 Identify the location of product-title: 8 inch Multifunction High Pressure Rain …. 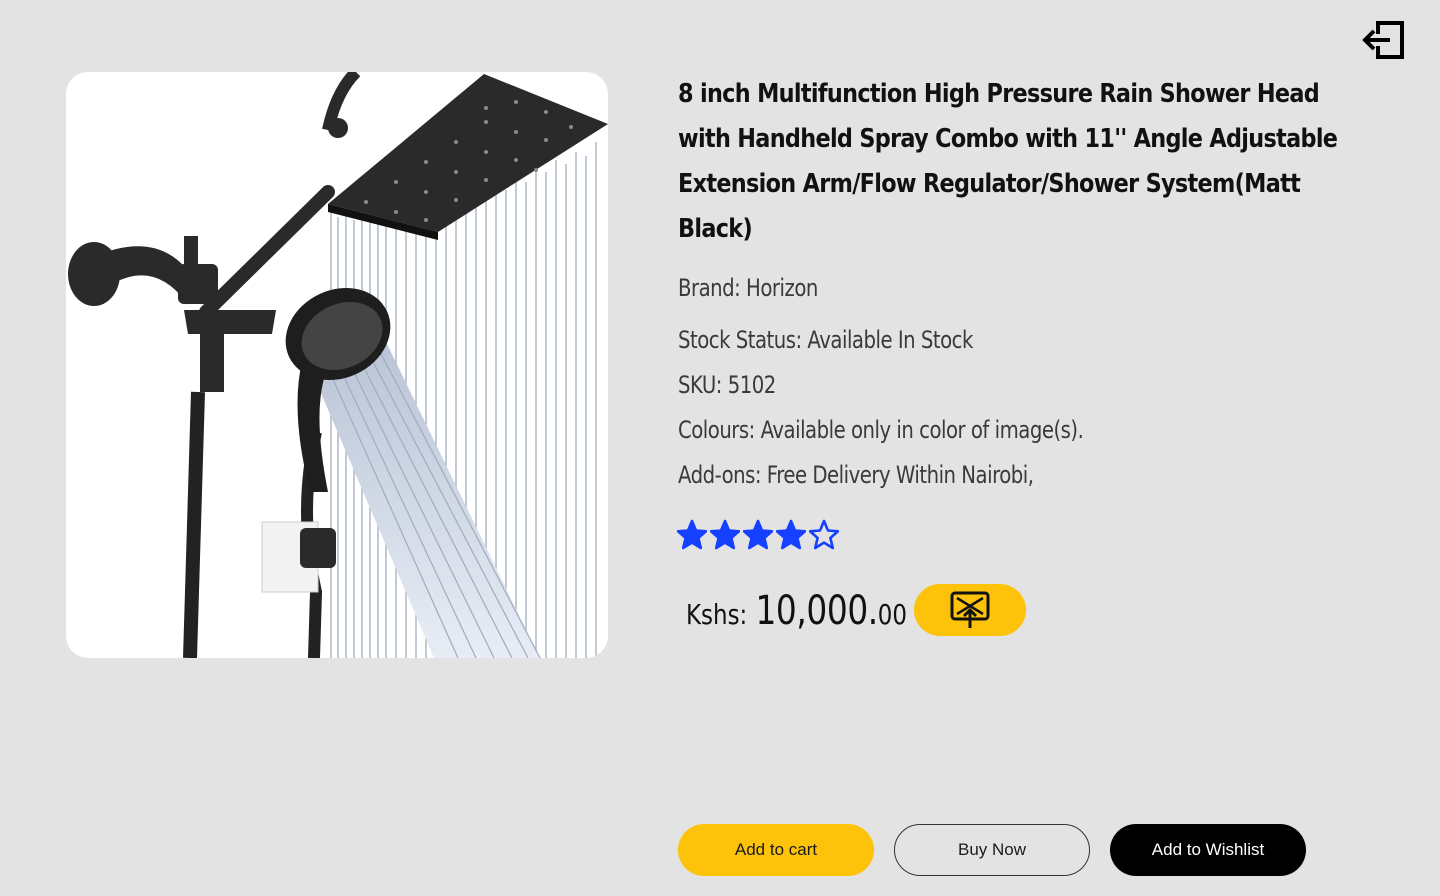
(1008, 161).